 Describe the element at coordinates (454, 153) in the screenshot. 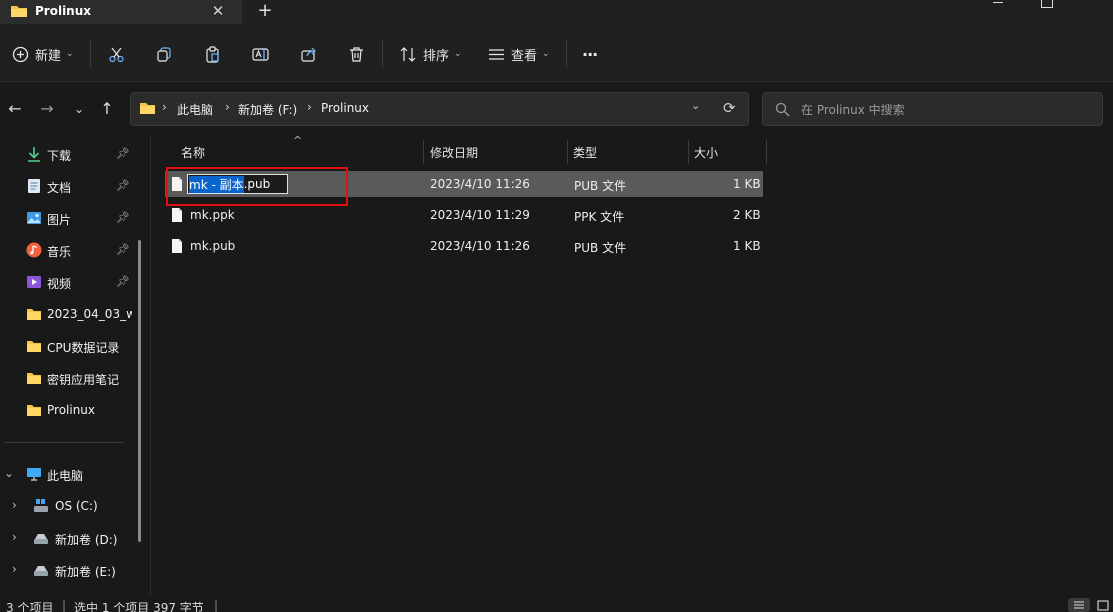

I see `column-modified-label: 修改日期` at that location.